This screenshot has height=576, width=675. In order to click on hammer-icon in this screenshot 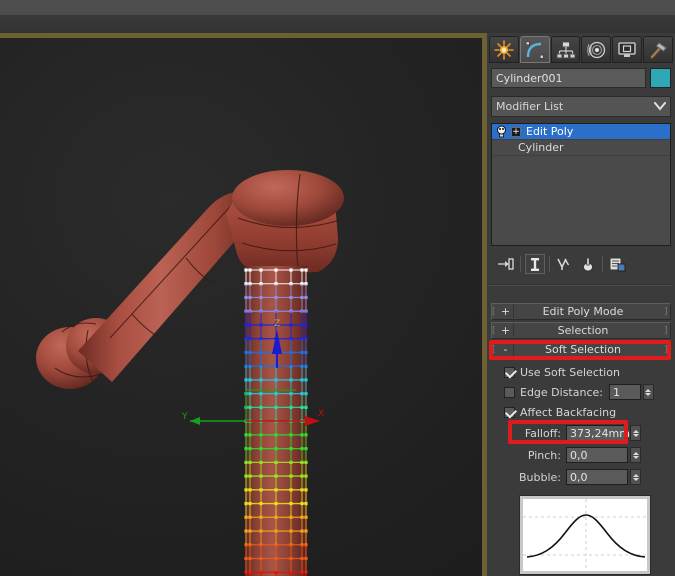, I will do `click(658, 49)`.